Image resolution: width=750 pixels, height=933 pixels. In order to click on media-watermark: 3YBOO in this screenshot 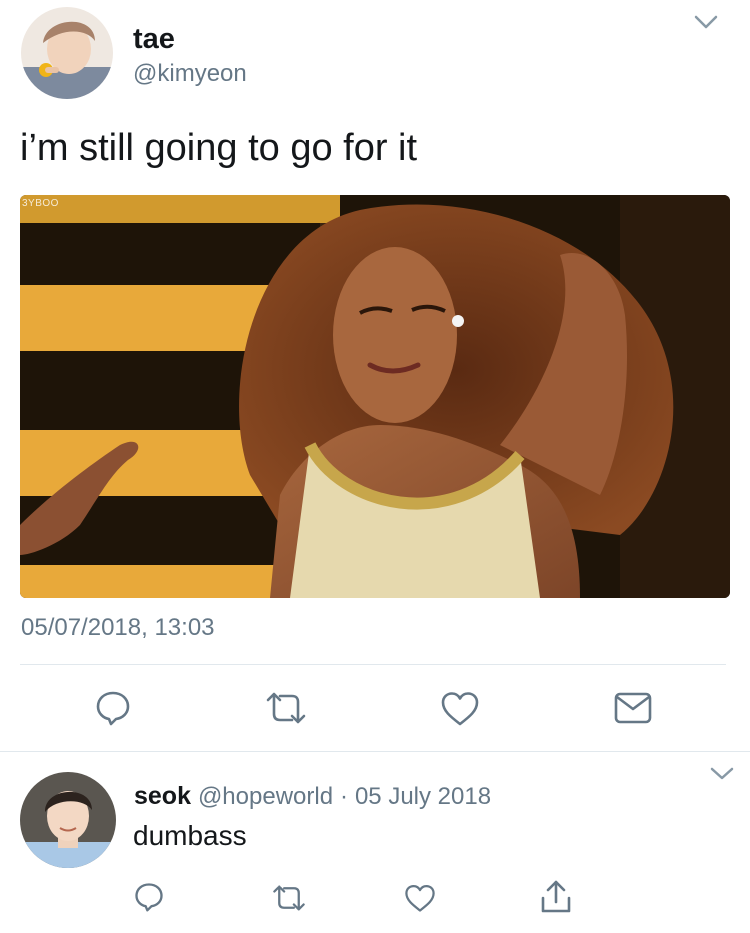, I will do `click(40, 203)`.